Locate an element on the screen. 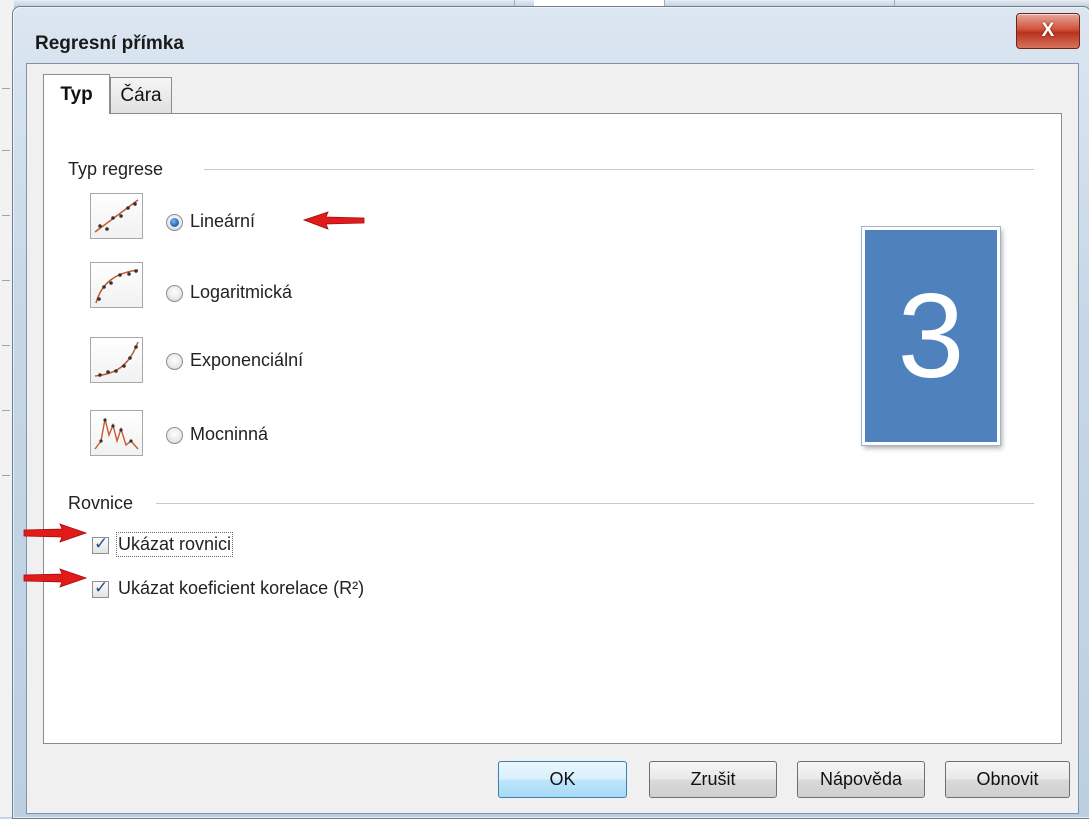  cancel-button-label: Zrušit is located at coordinates (713, 779).